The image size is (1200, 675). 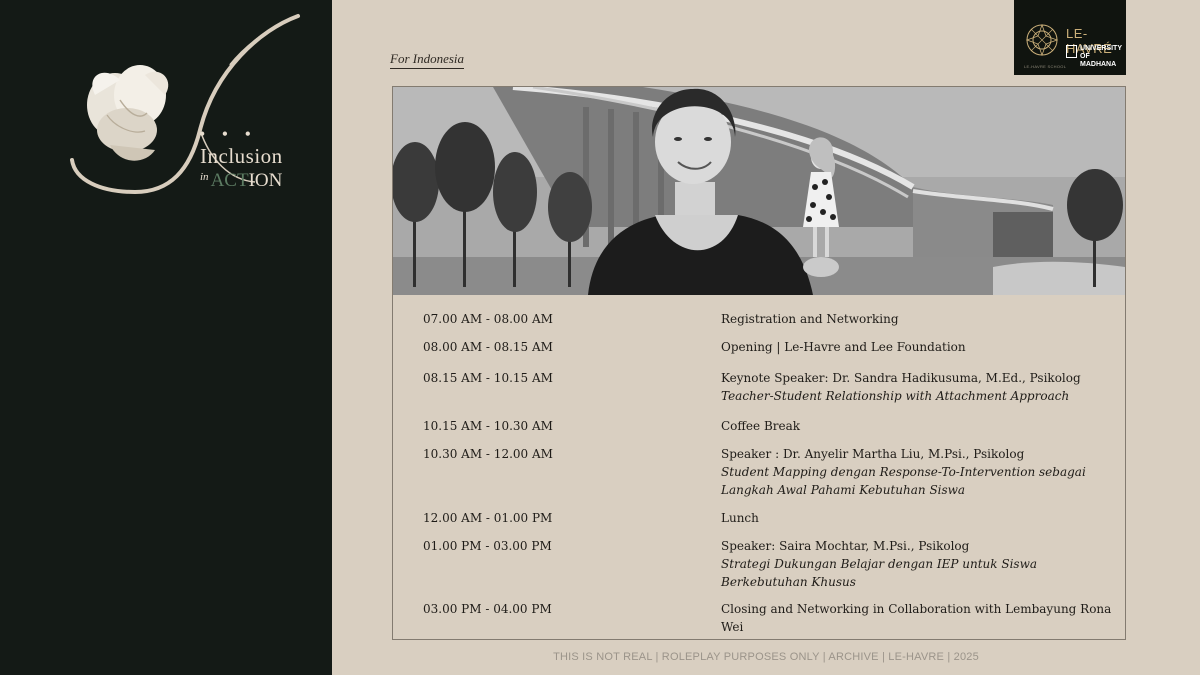 I want to click on schedule-detail: Registration and Networking, so click(x=918, y=319).